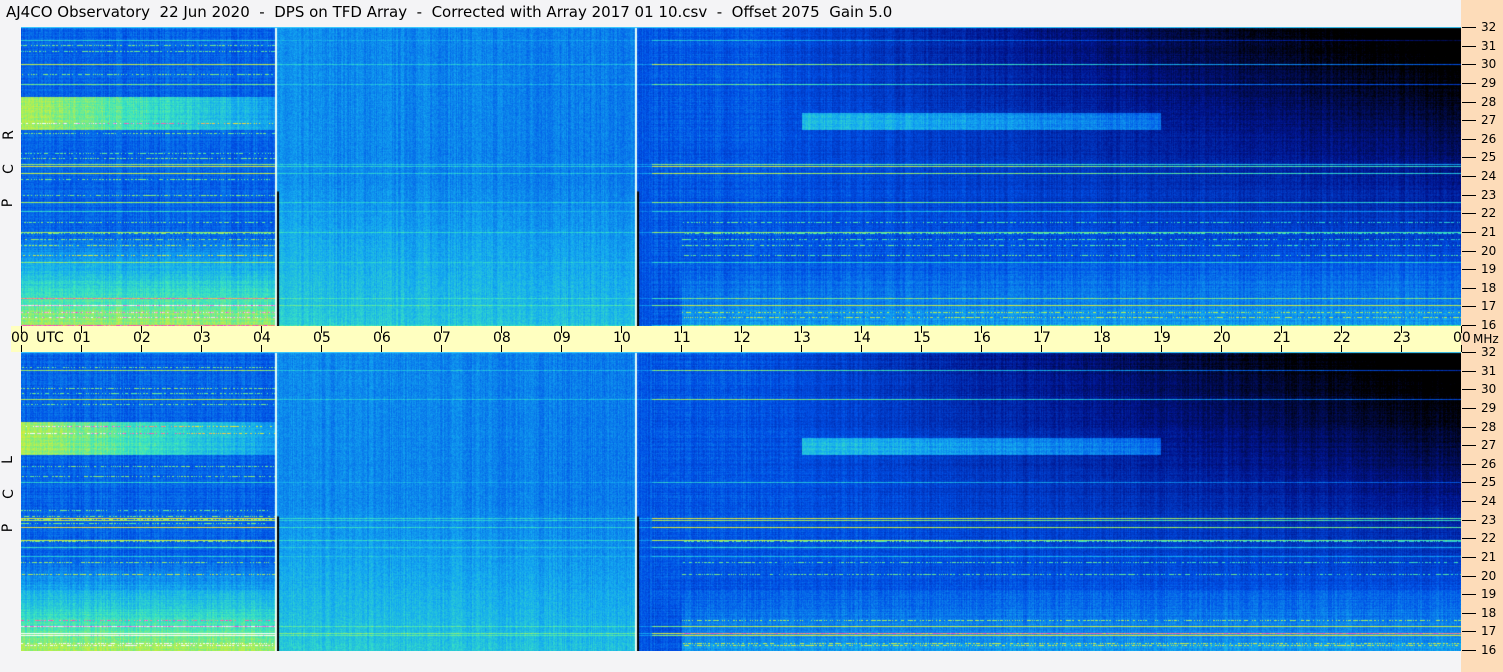  What do you see at coordinates (1489, 594) in the screenshot?
I see `freq-tick-label: 19` at bounding box center [1489, 594].